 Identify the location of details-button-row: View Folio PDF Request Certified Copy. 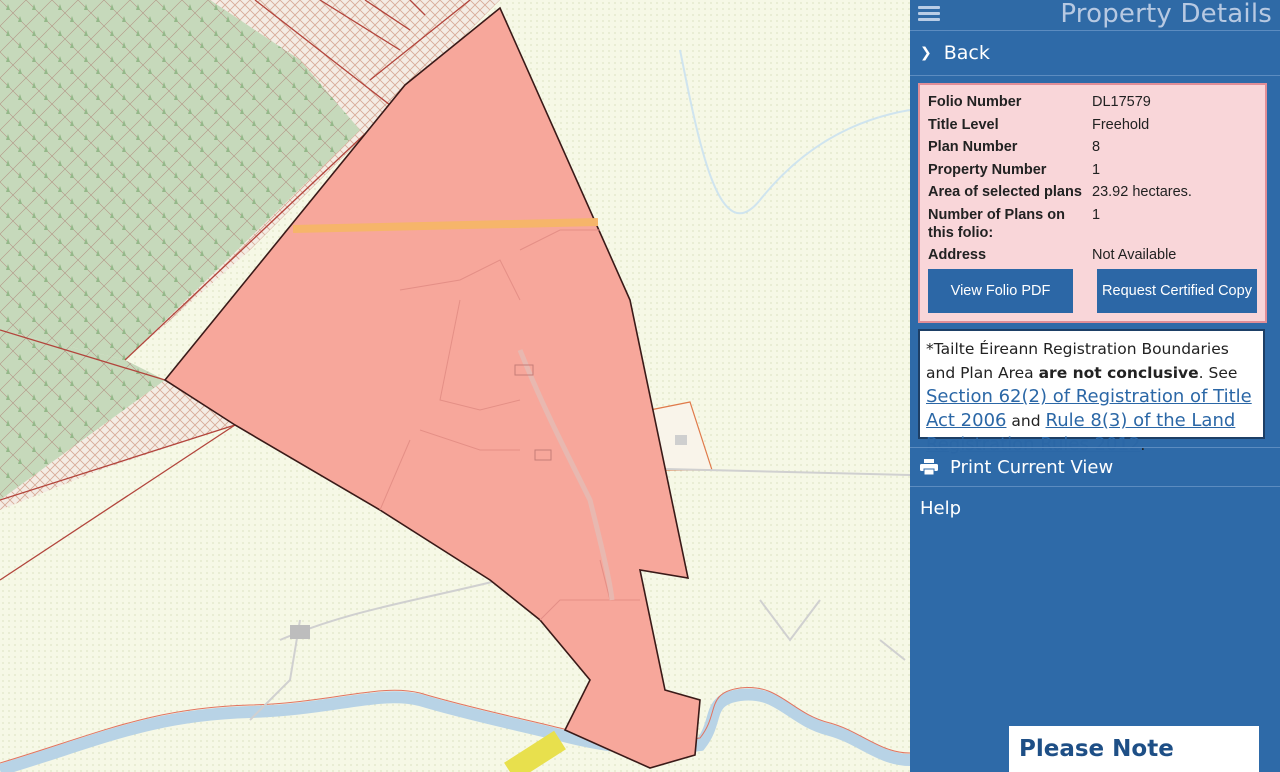
(1092, 290).